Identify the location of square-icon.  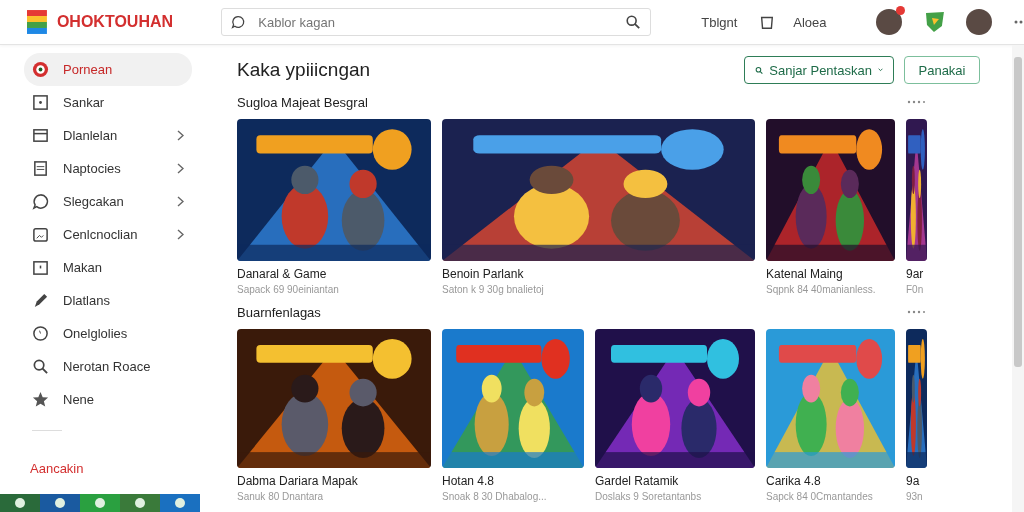
(40, 102).